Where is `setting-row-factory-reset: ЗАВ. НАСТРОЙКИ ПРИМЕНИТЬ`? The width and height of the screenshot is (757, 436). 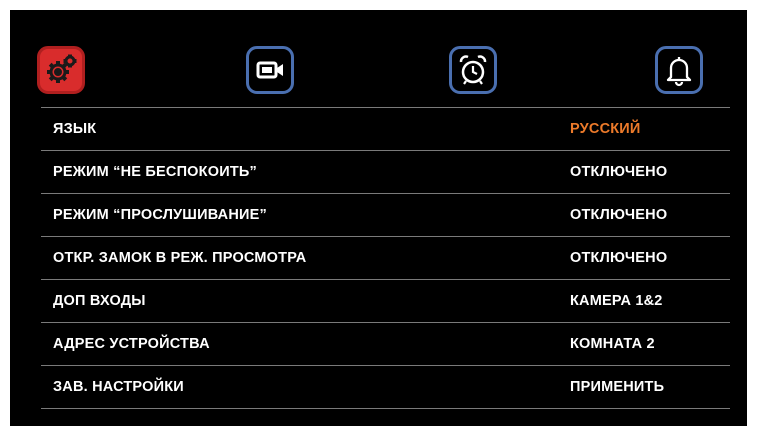
setting-row-factory-reset: ЗАВ. НАСТРОЙКИ ПРИМЕНИТЬ is located at coordinates (385, 387).